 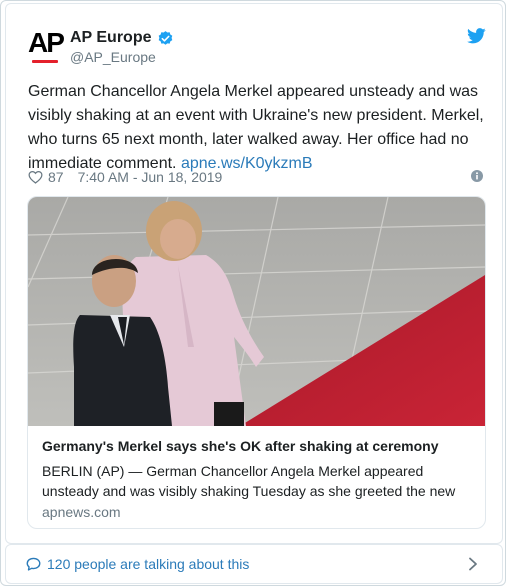 I want to click on tweet-meta-row: 87 7:40 AM - Jun 18, 2019, so click(x=125, y=177).